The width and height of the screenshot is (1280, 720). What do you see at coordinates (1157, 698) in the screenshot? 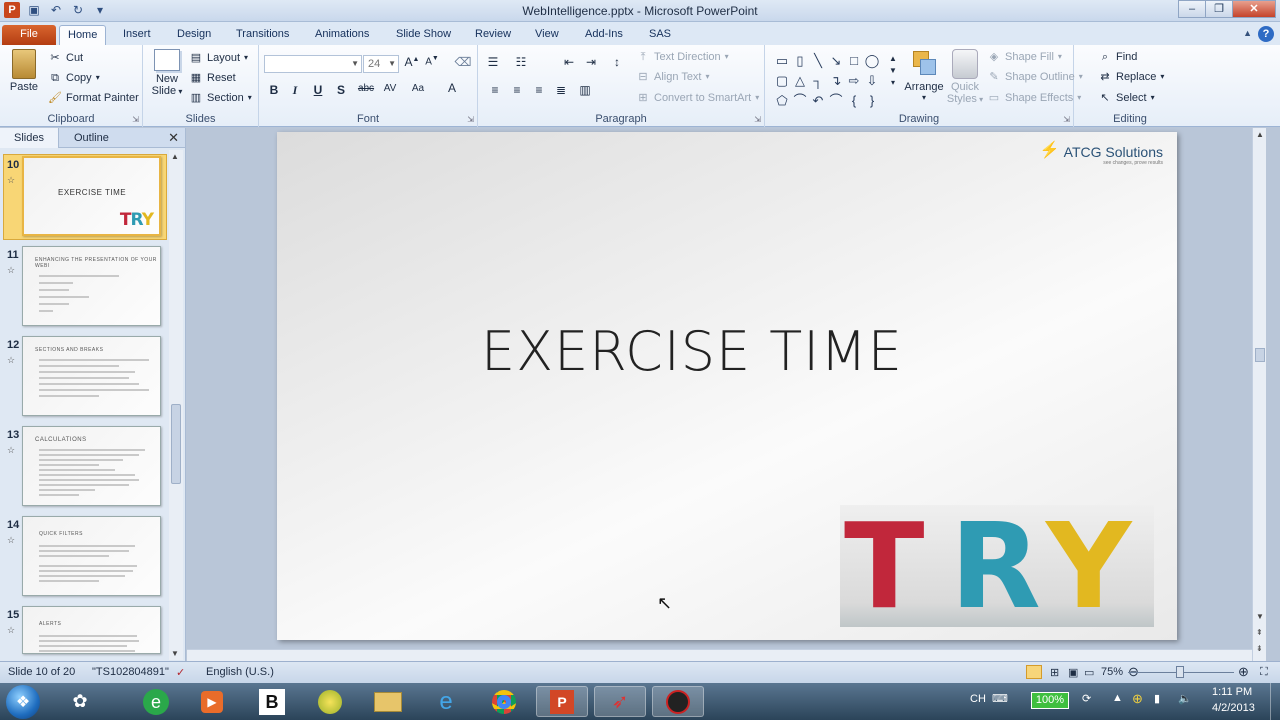
I see `network-icon: ▮` at bounding box center [1157, 698].